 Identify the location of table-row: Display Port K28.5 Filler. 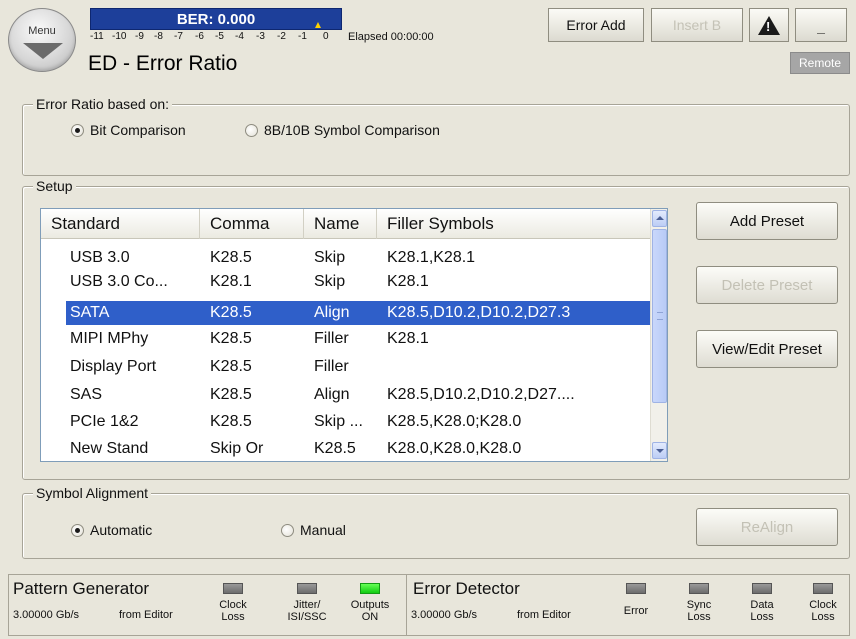
(346, 367).